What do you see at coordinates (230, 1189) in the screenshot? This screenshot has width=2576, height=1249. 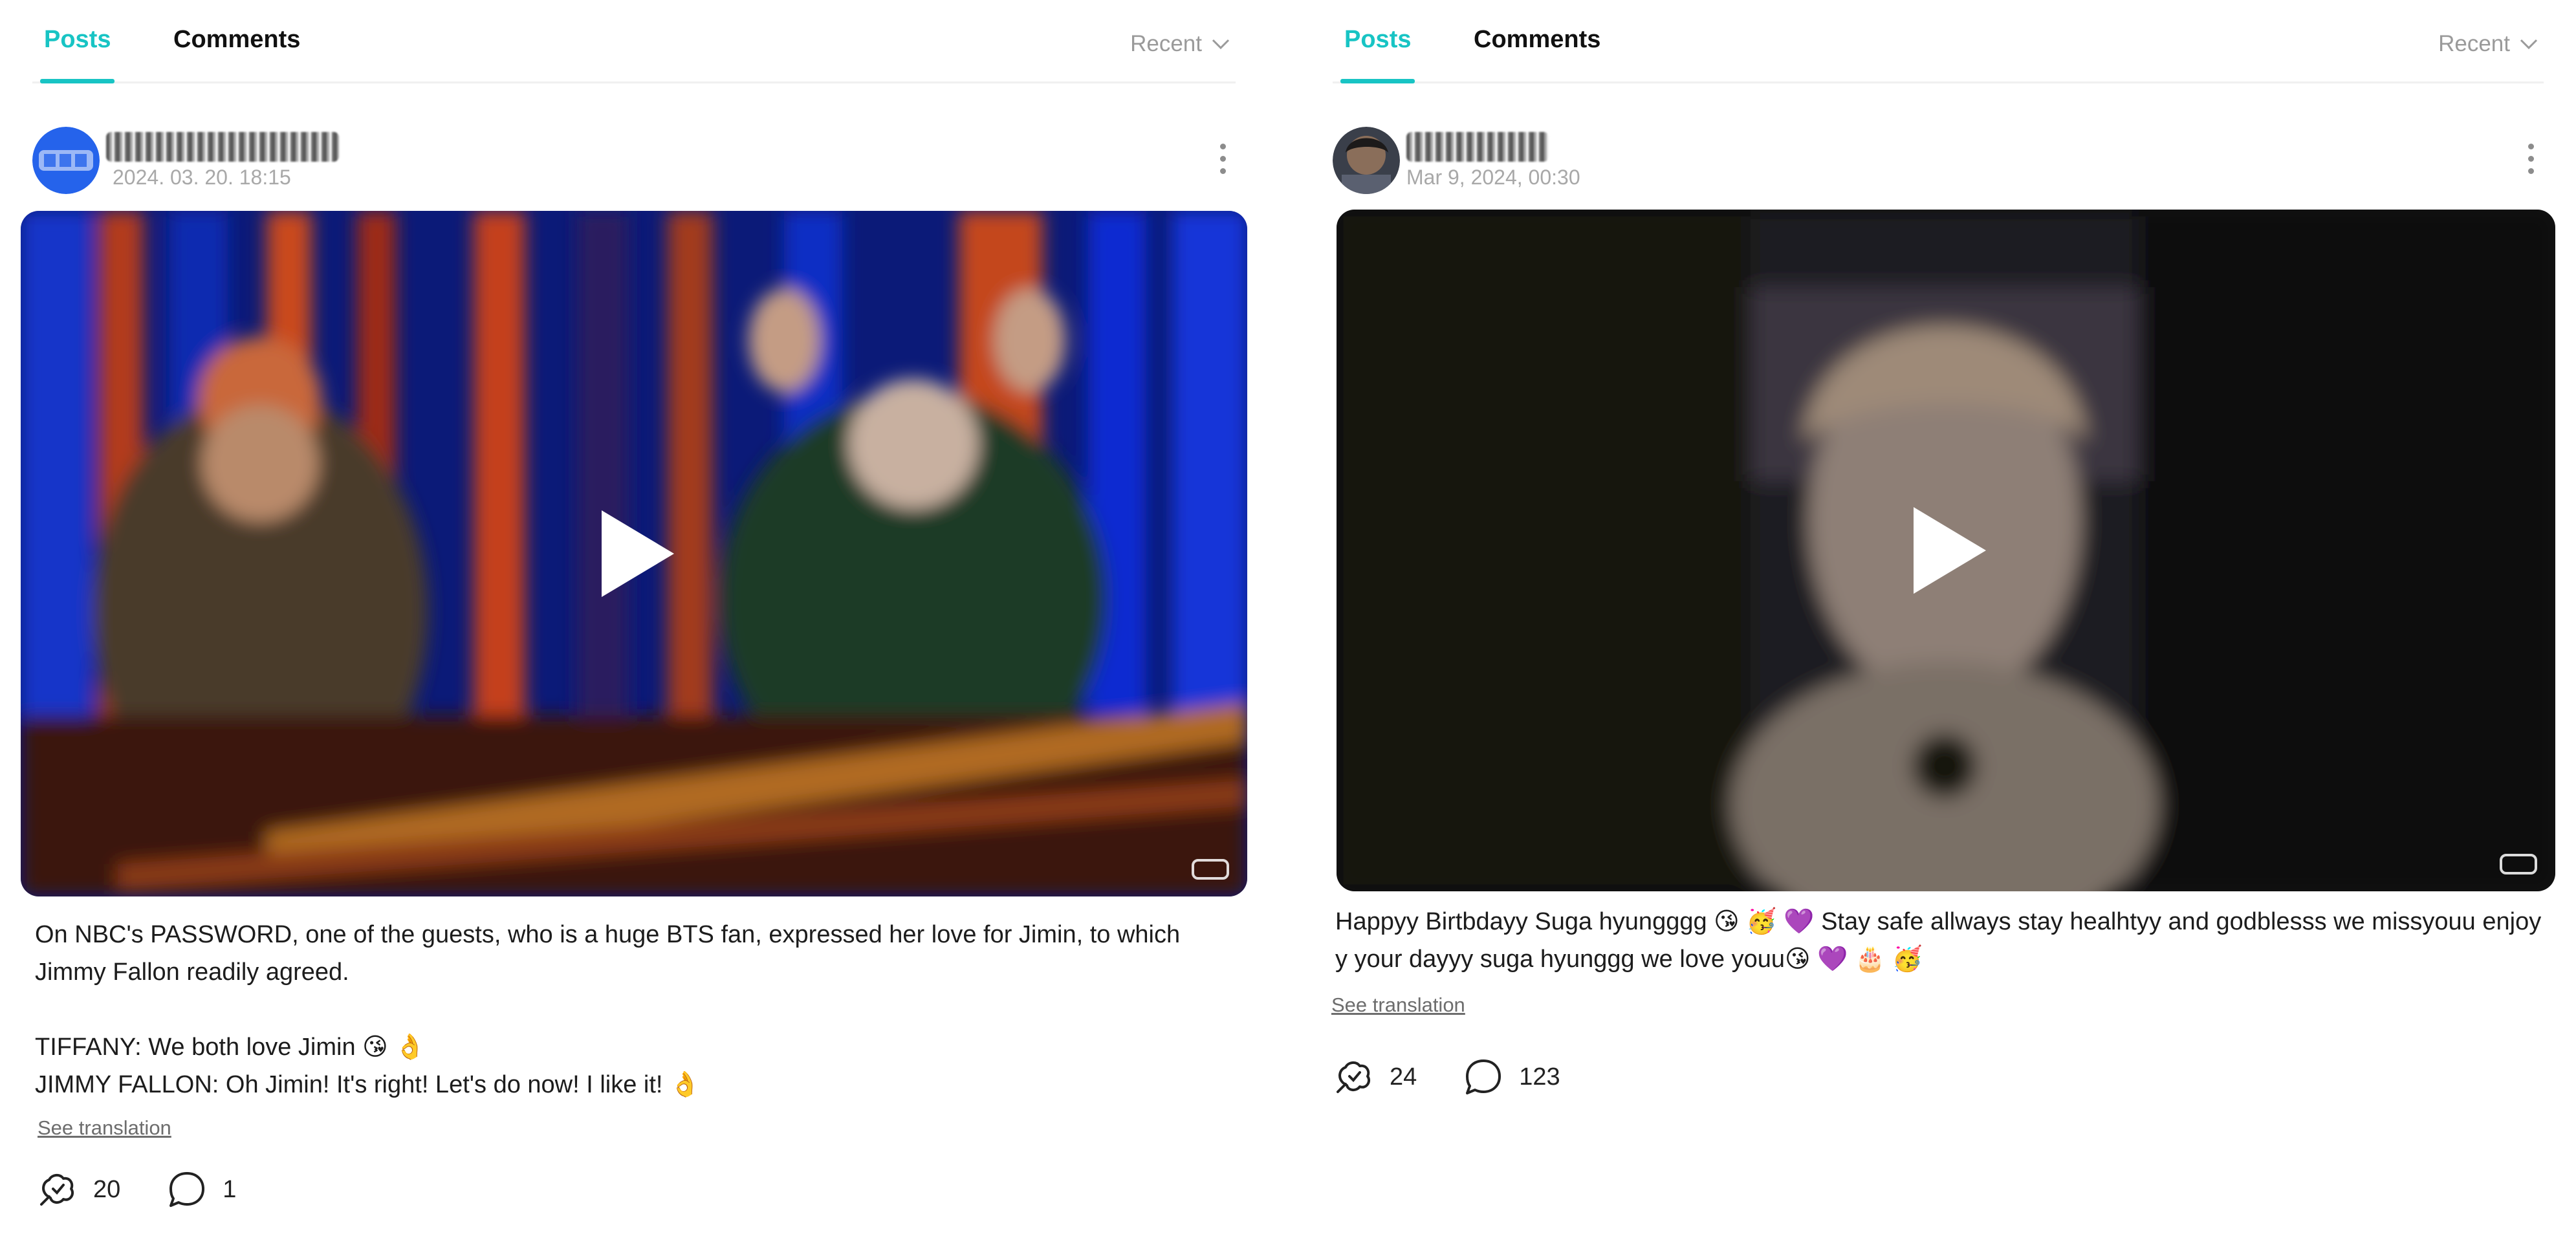 I see `comment-count: 1` at bounding box center [230, 1189].